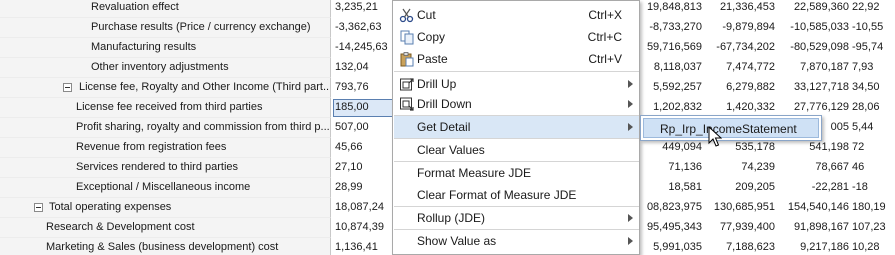 This screenshot has width=895, height=255. I want to click on shortcut-text: Ctrl+C, so click(604, 37).